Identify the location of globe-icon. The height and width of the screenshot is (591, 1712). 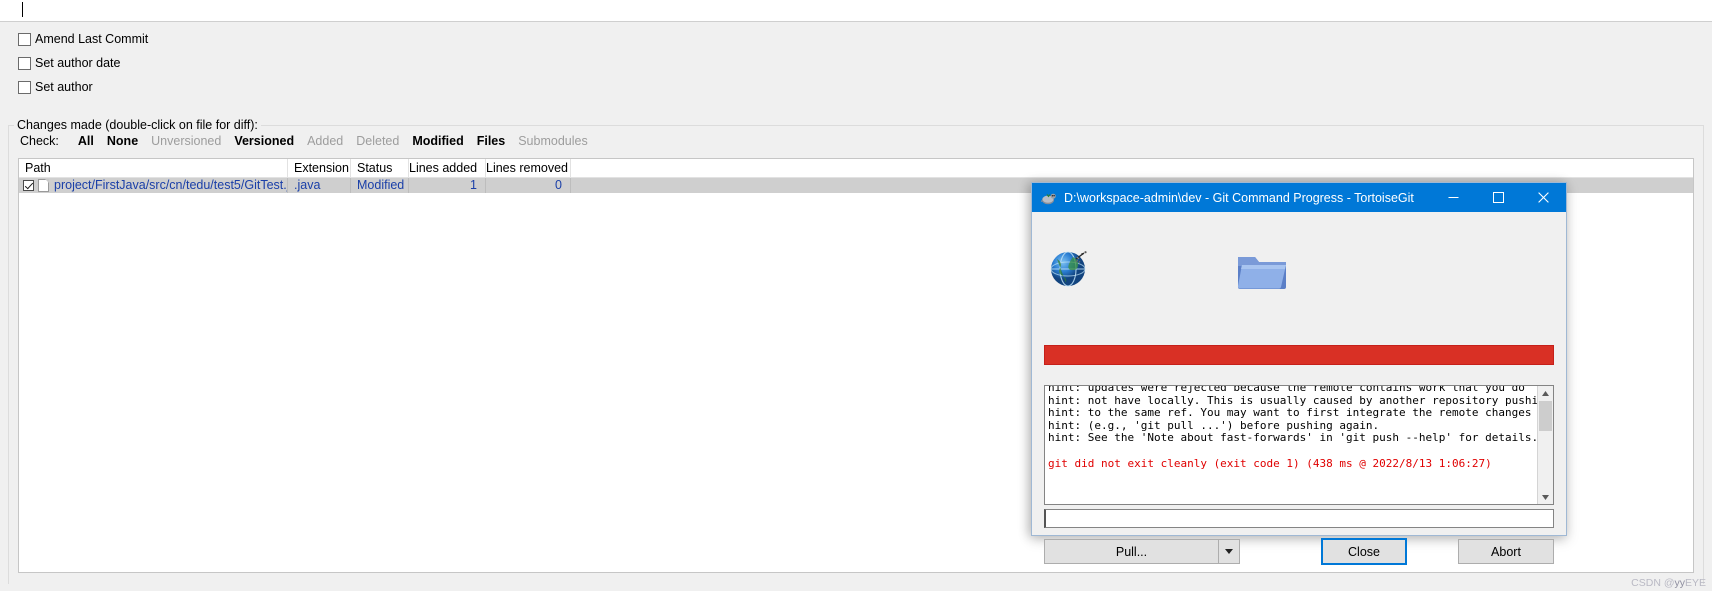
(1071, 269).